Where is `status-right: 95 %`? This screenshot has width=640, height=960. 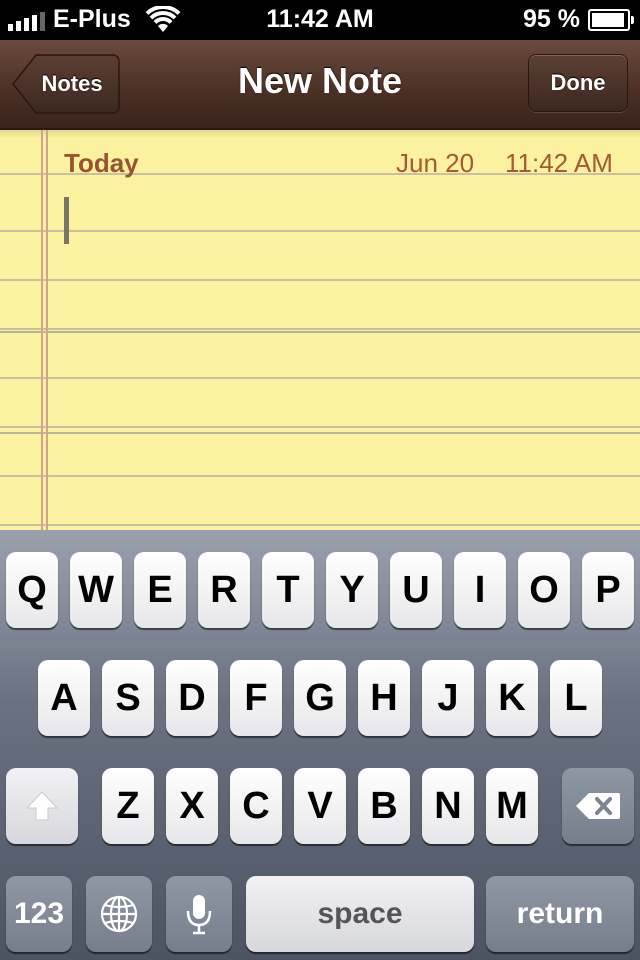
status-right: 95 % is located at coordinates (578, 19).